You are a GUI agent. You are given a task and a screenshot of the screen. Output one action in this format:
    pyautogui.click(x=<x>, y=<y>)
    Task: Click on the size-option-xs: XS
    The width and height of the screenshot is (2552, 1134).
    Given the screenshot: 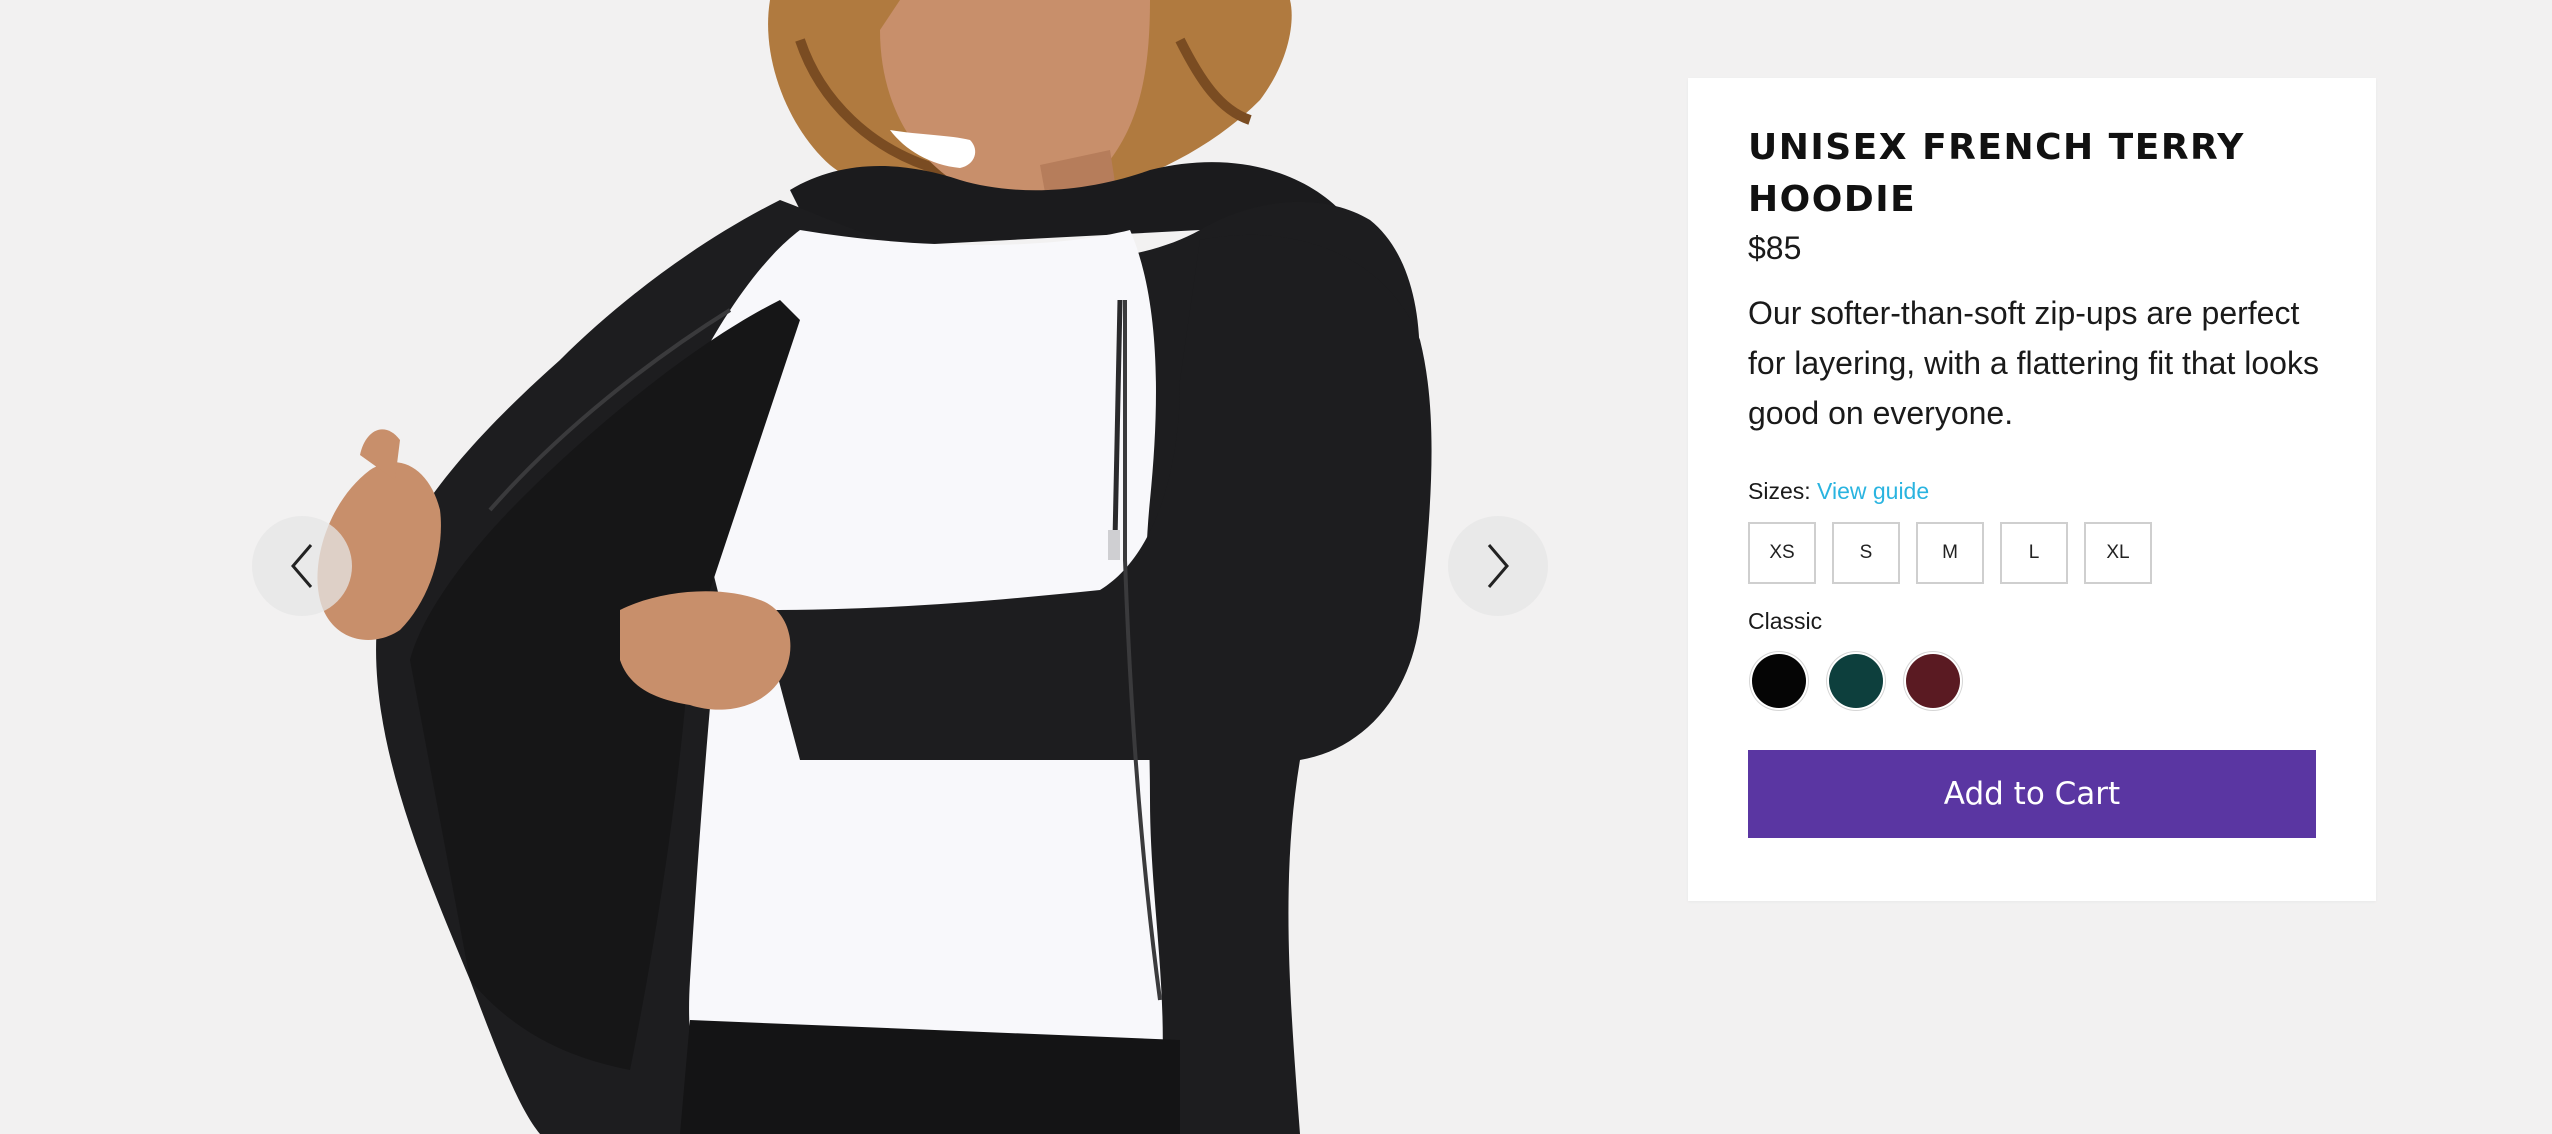 What is the action you would take?
    pyautogui.click(x=1782, y=553)
    